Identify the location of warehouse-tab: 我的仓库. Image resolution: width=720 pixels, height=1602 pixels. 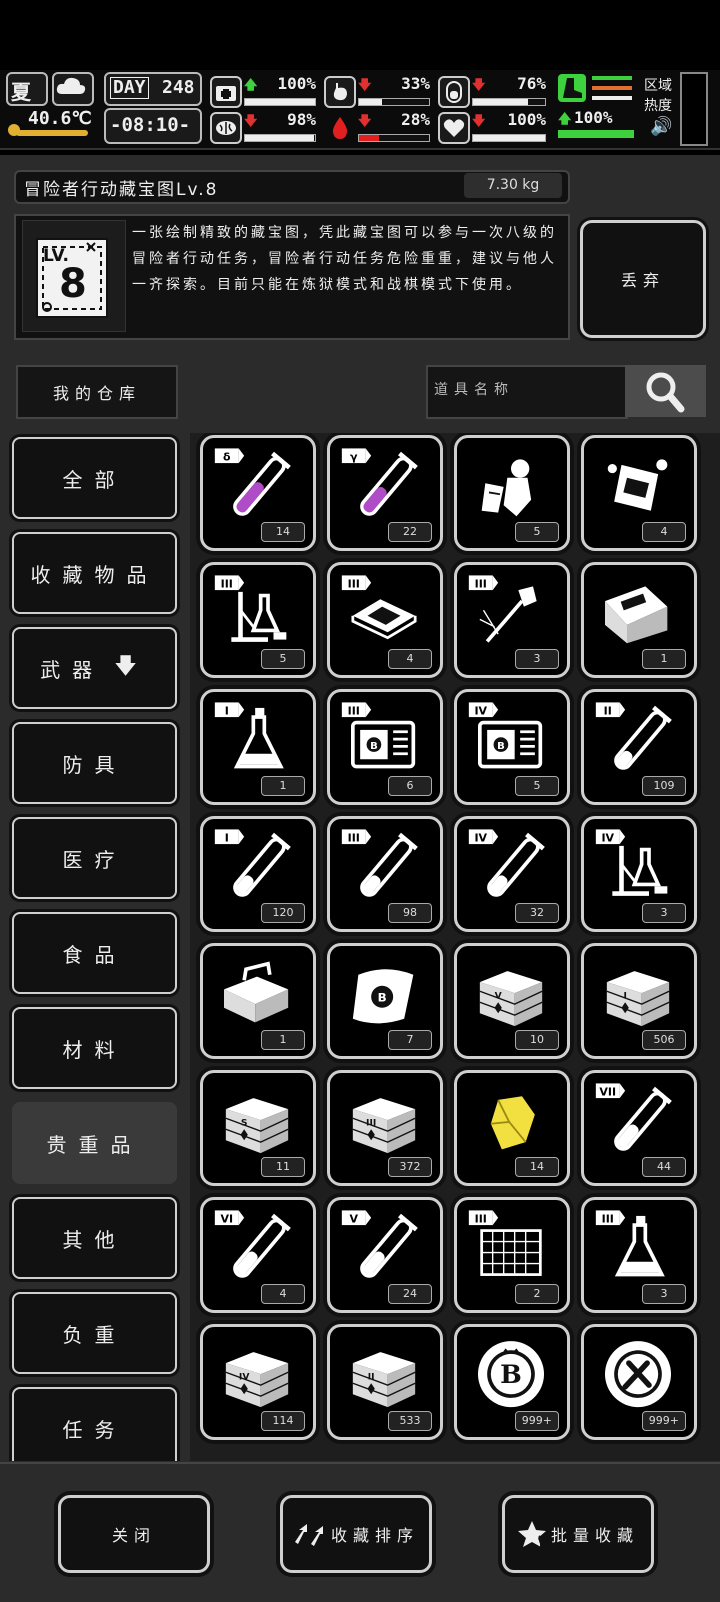
(97, 392).